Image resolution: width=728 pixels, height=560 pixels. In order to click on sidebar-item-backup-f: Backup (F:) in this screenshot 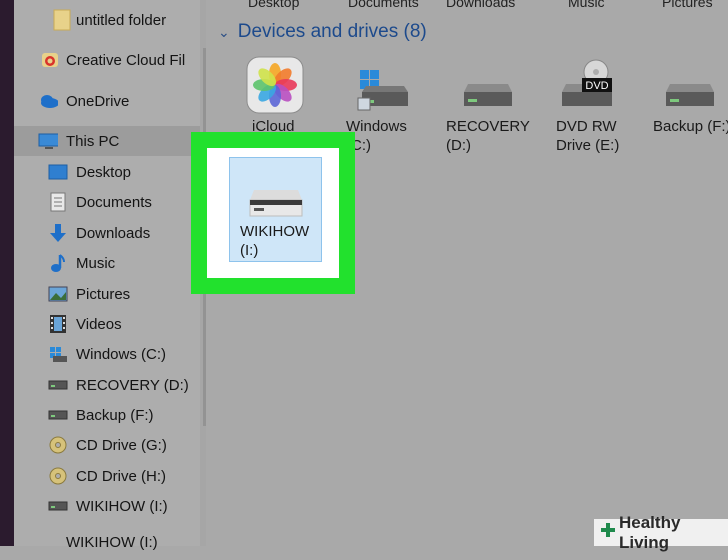, I will do `click(107, 415)`.